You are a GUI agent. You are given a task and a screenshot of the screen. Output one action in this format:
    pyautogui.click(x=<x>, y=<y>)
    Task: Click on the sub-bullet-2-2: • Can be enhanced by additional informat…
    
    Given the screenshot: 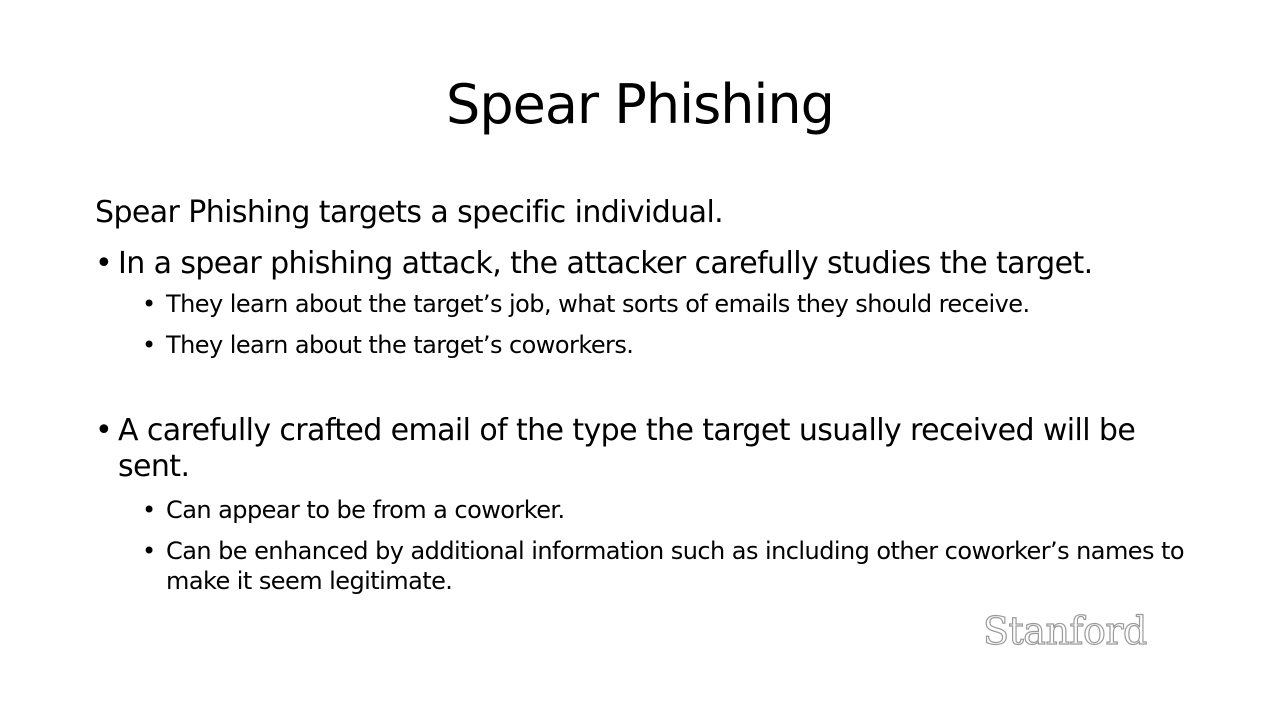 What is the action you would take?
    pyautogui.click(x=672, y=566)
    